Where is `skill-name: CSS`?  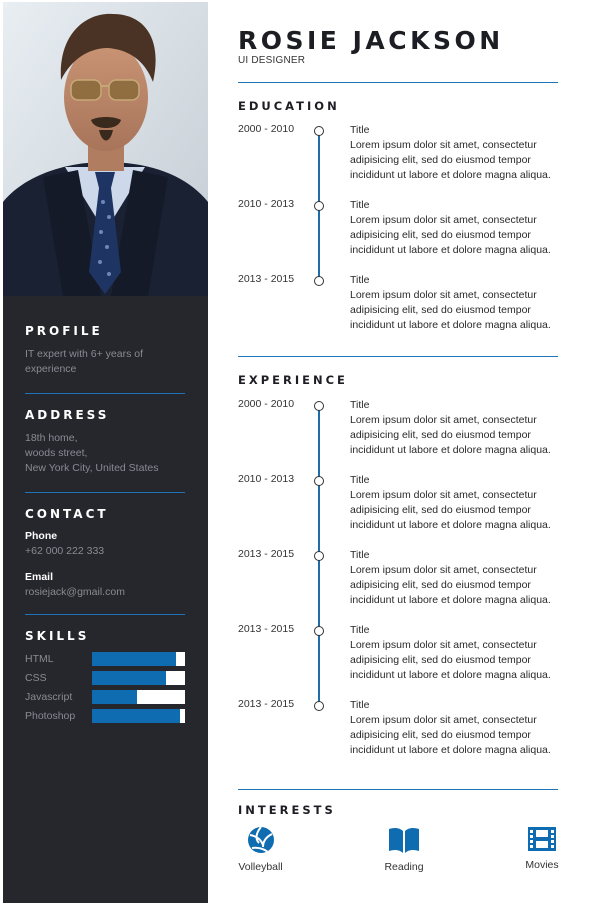
skill-name: CSS is located at coordinates (36, 678).